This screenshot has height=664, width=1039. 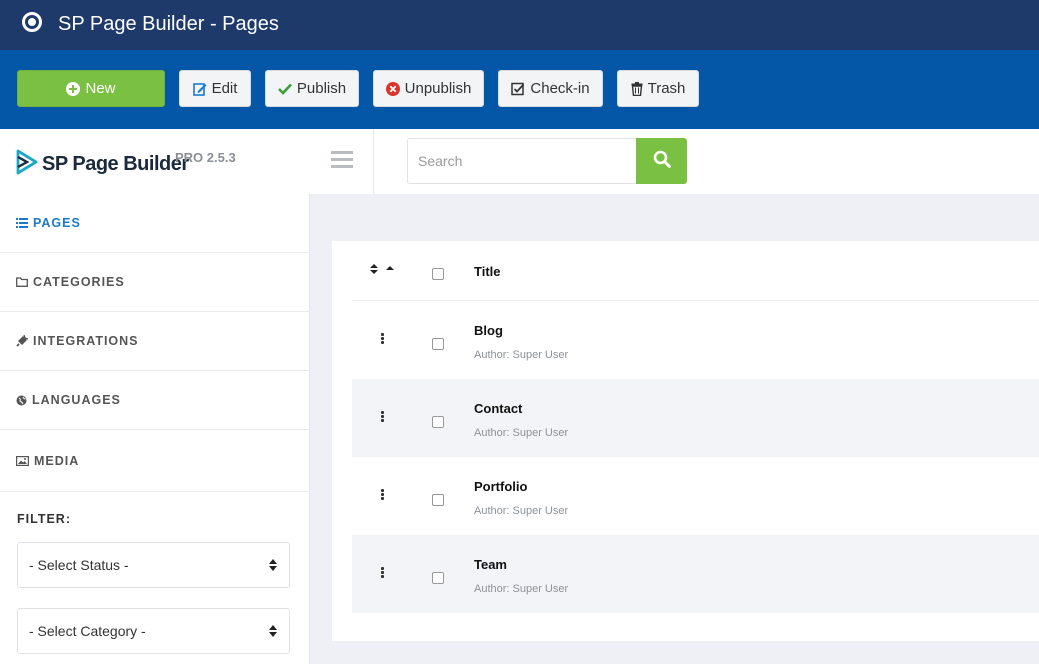 I want to click on unpublish-button-label: Unpublish, so click(x=438, y=88).